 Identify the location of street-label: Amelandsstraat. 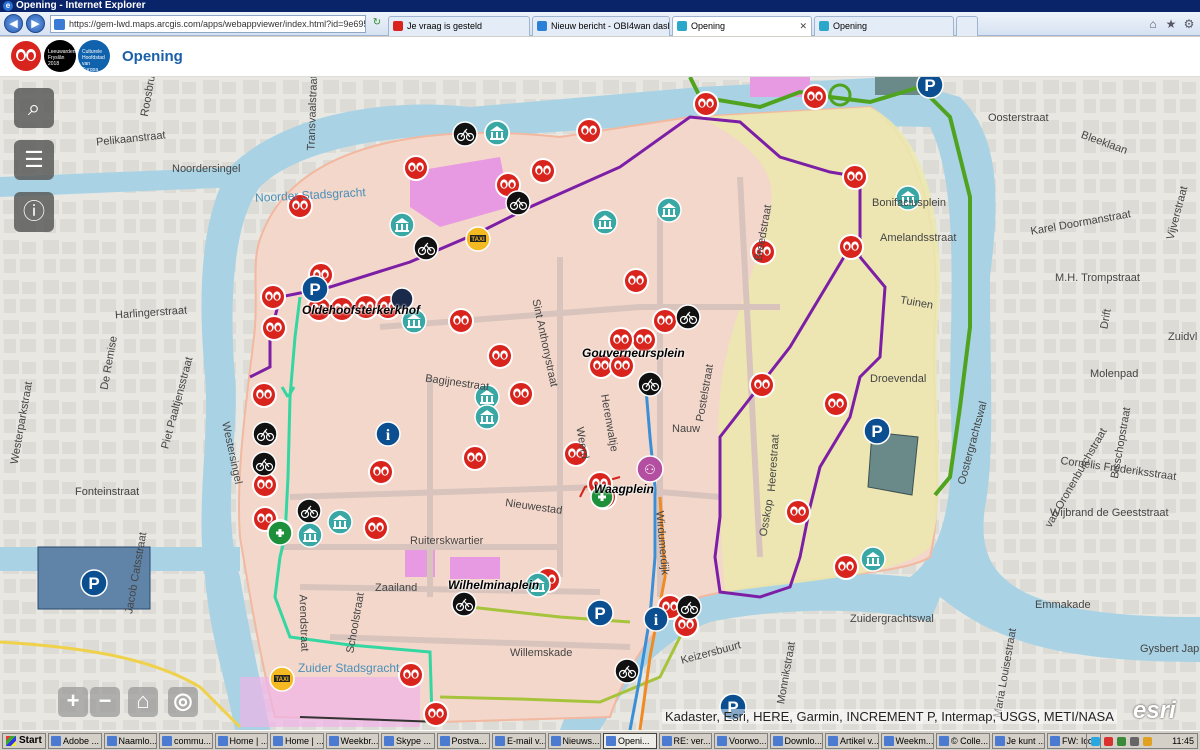
(918, 238).